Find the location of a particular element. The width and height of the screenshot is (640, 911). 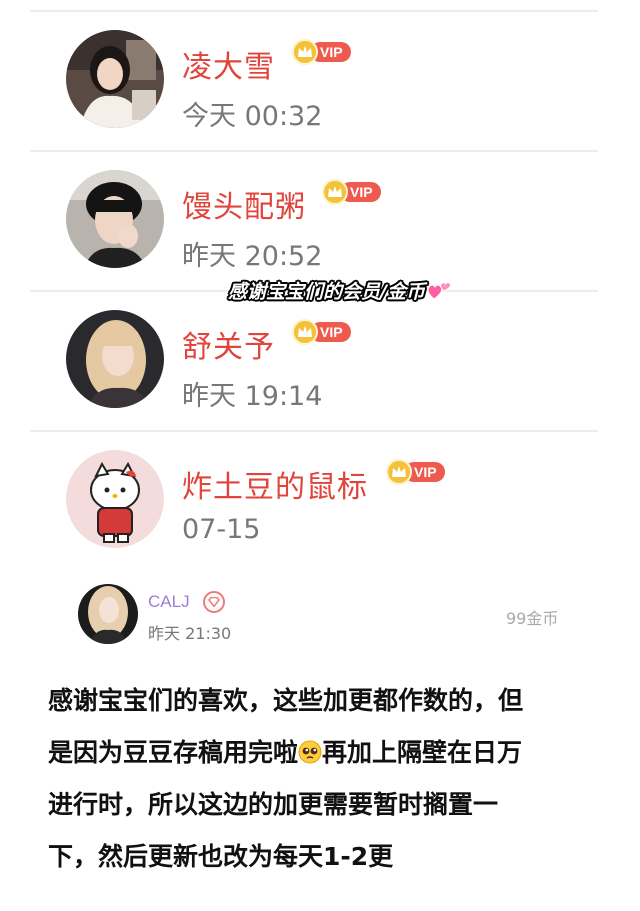

member-card-4: 炸土豆的鼠标 VIP 07-15 is located at coordinates (314, 500).